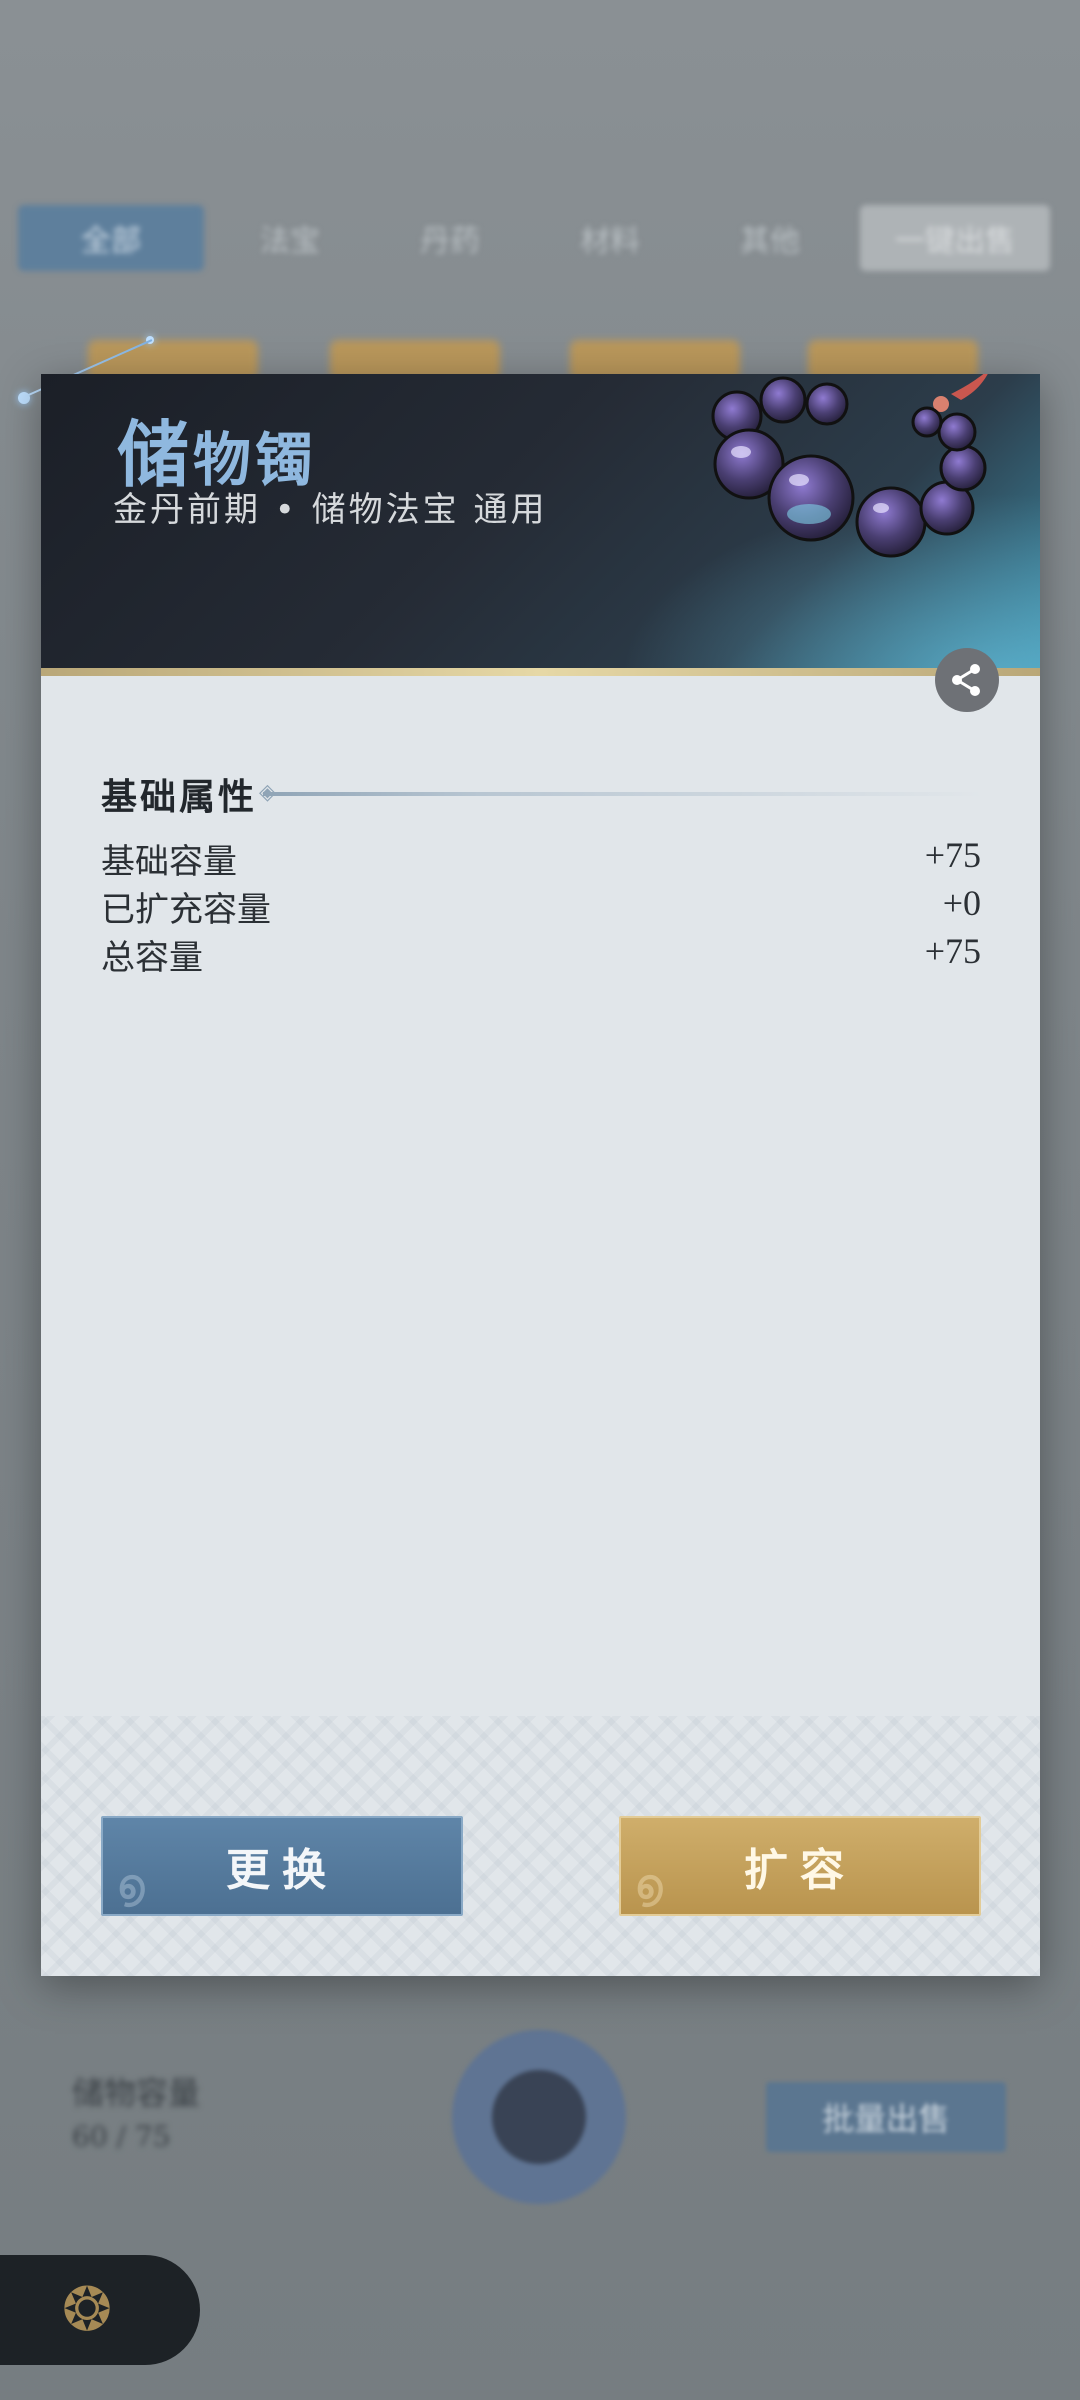  Describe the element at coordinates (955, 238) in the screenshot. I see `bg-sell-button: 一键出售` at that location.